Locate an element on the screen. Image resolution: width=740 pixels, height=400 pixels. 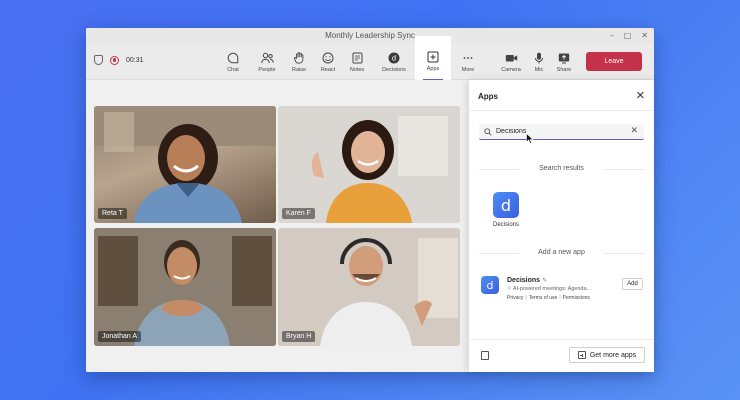
apps-panel-title: Apps is located at coordinates (488, 96).